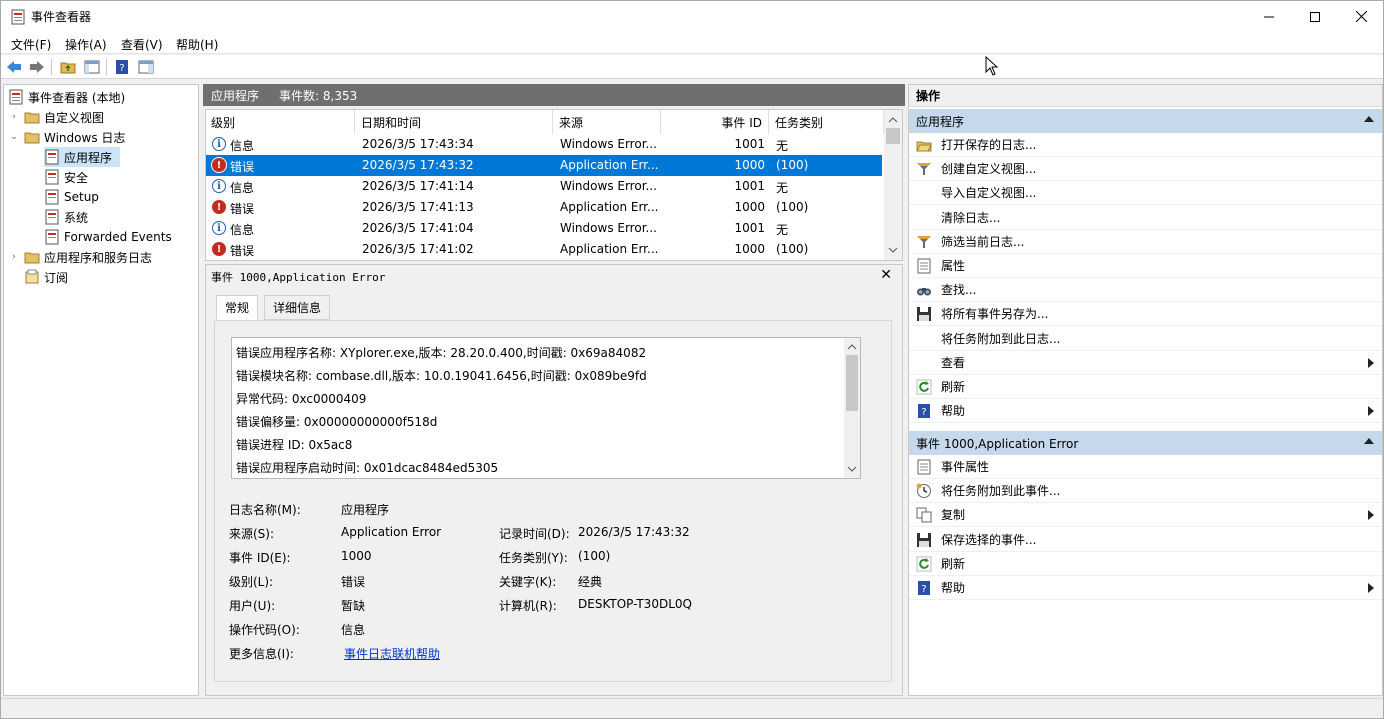 This screenshot has width=1384, height=719. What do you see at coordinates (66, 217) in the screenshot?
I see `tree-log-system: 系统` at bounding box center [66, 217].